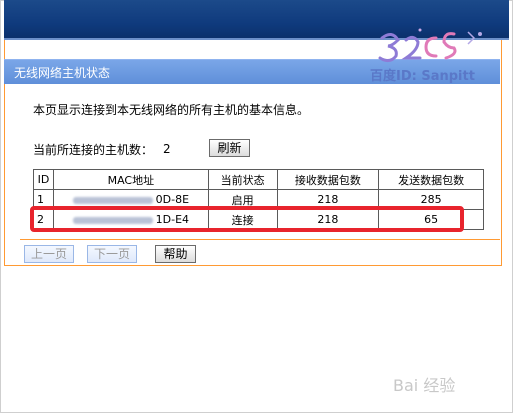  What do you see at coordinates (242, 179) in the screenshot?
I see `col-header-status: 当前状态` at bounding box center [242, 179].